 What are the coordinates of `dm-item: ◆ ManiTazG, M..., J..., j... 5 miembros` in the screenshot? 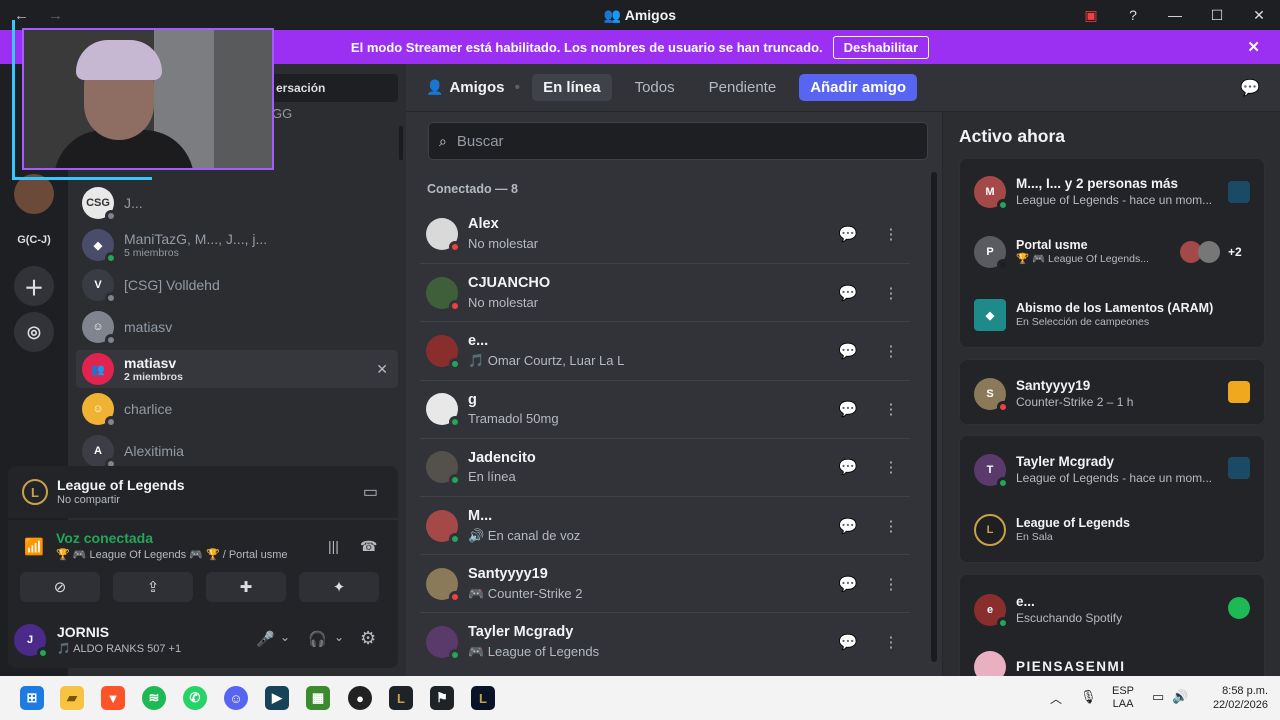 It's located at (237, 245).